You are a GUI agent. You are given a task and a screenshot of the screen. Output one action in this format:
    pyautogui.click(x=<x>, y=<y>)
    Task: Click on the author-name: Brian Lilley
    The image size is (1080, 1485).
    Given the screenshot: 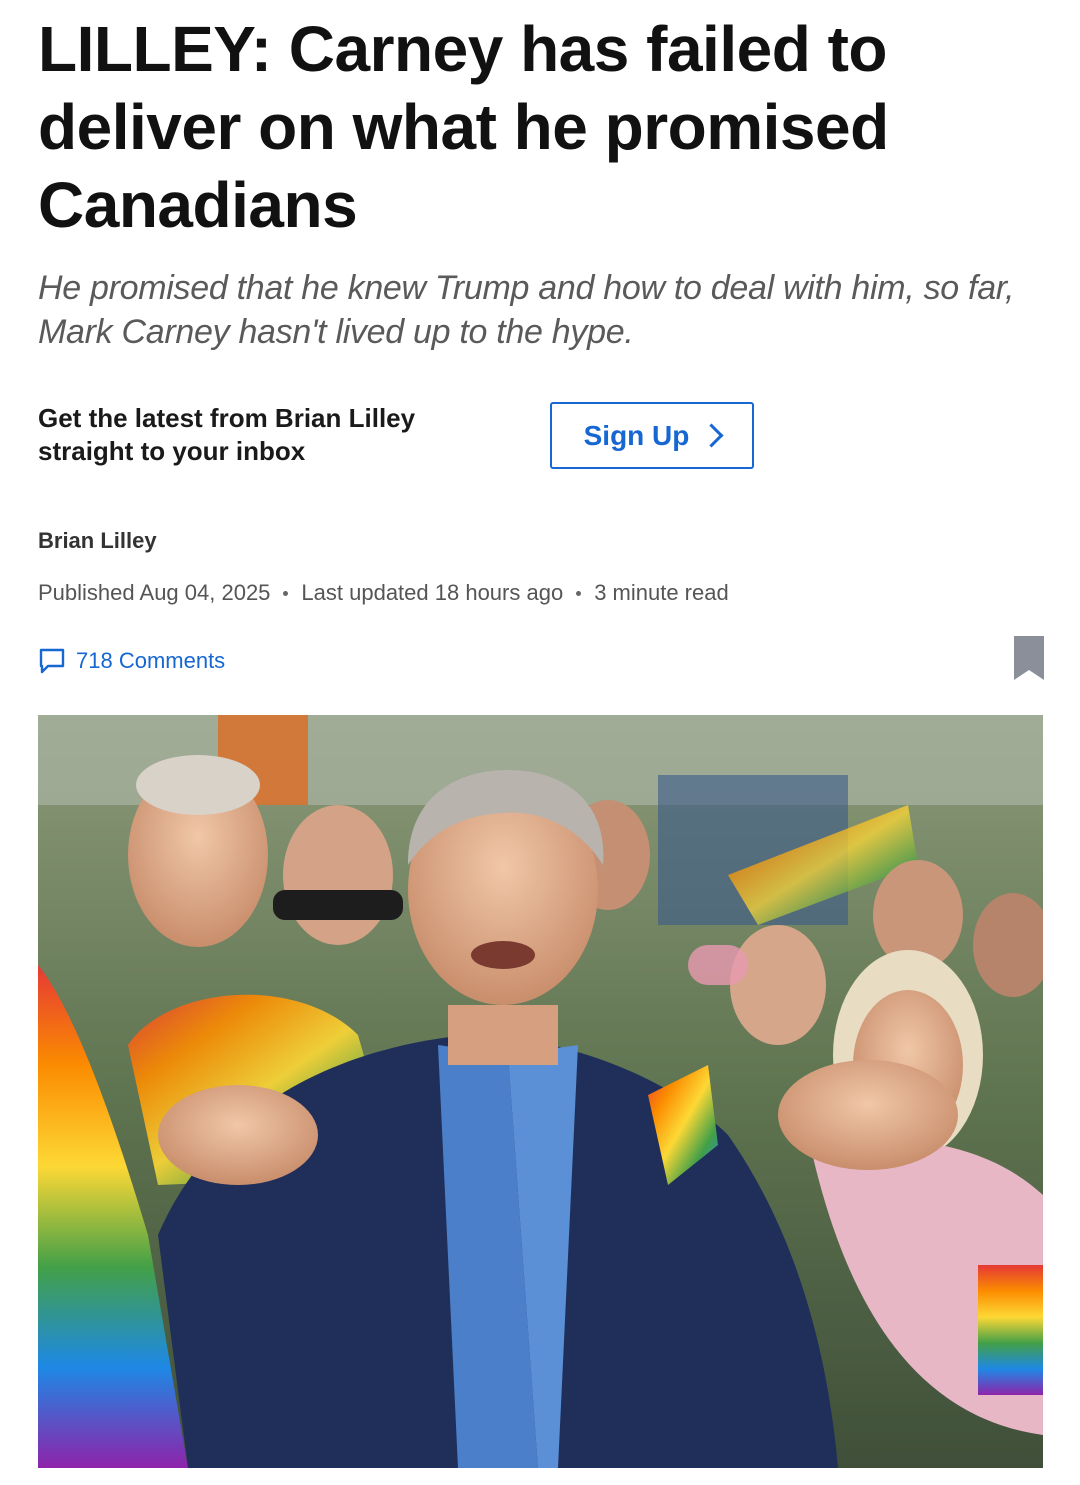 What is the action you would take?
    pyautogui.click(x=97, y=541)
    